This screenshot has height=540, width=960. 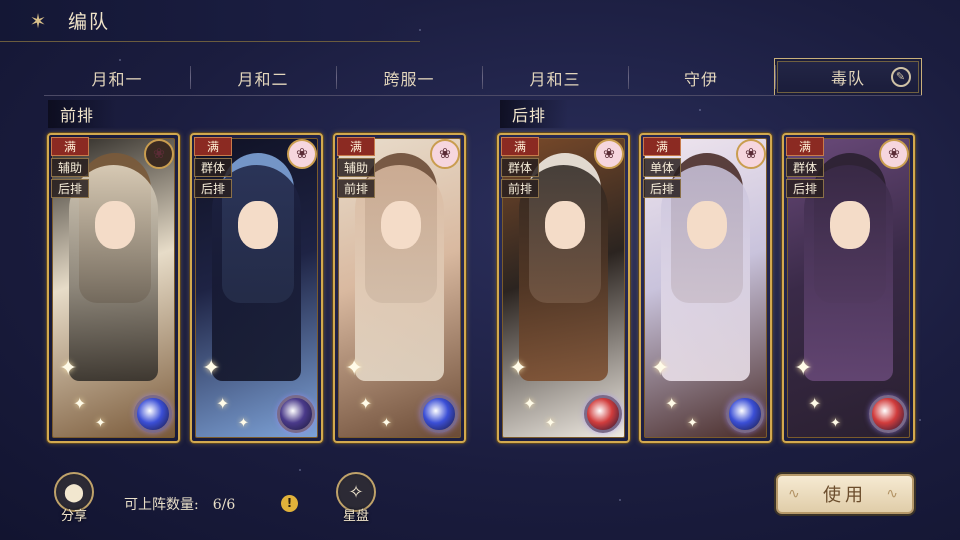 What do you see at coordinates (74, 492) in the screenshot?
I see `share-icon: ⬤` at bounding box center [74, 492].